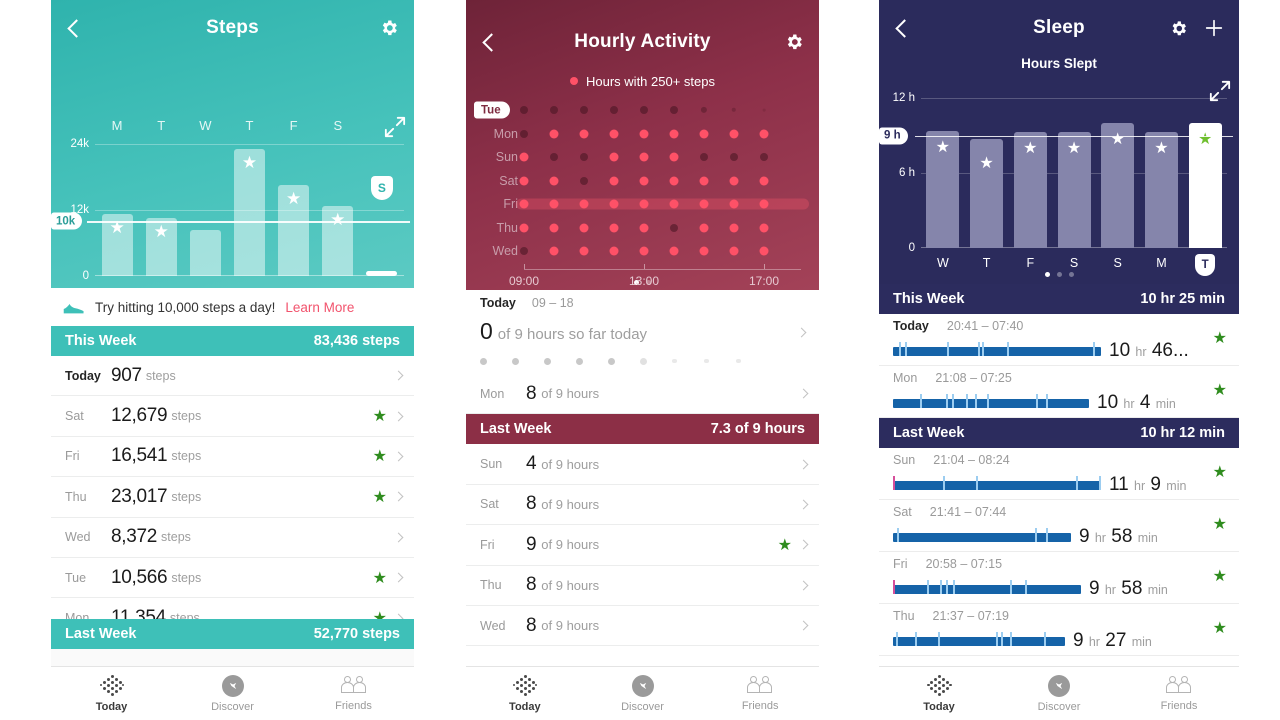  Describe the element at coordinates (232, 172) in the screenshot. I see `steps-chart: MTWTFSS 24k 12k 0 ★ ★ ★ ★ ★ 10k` at that location.